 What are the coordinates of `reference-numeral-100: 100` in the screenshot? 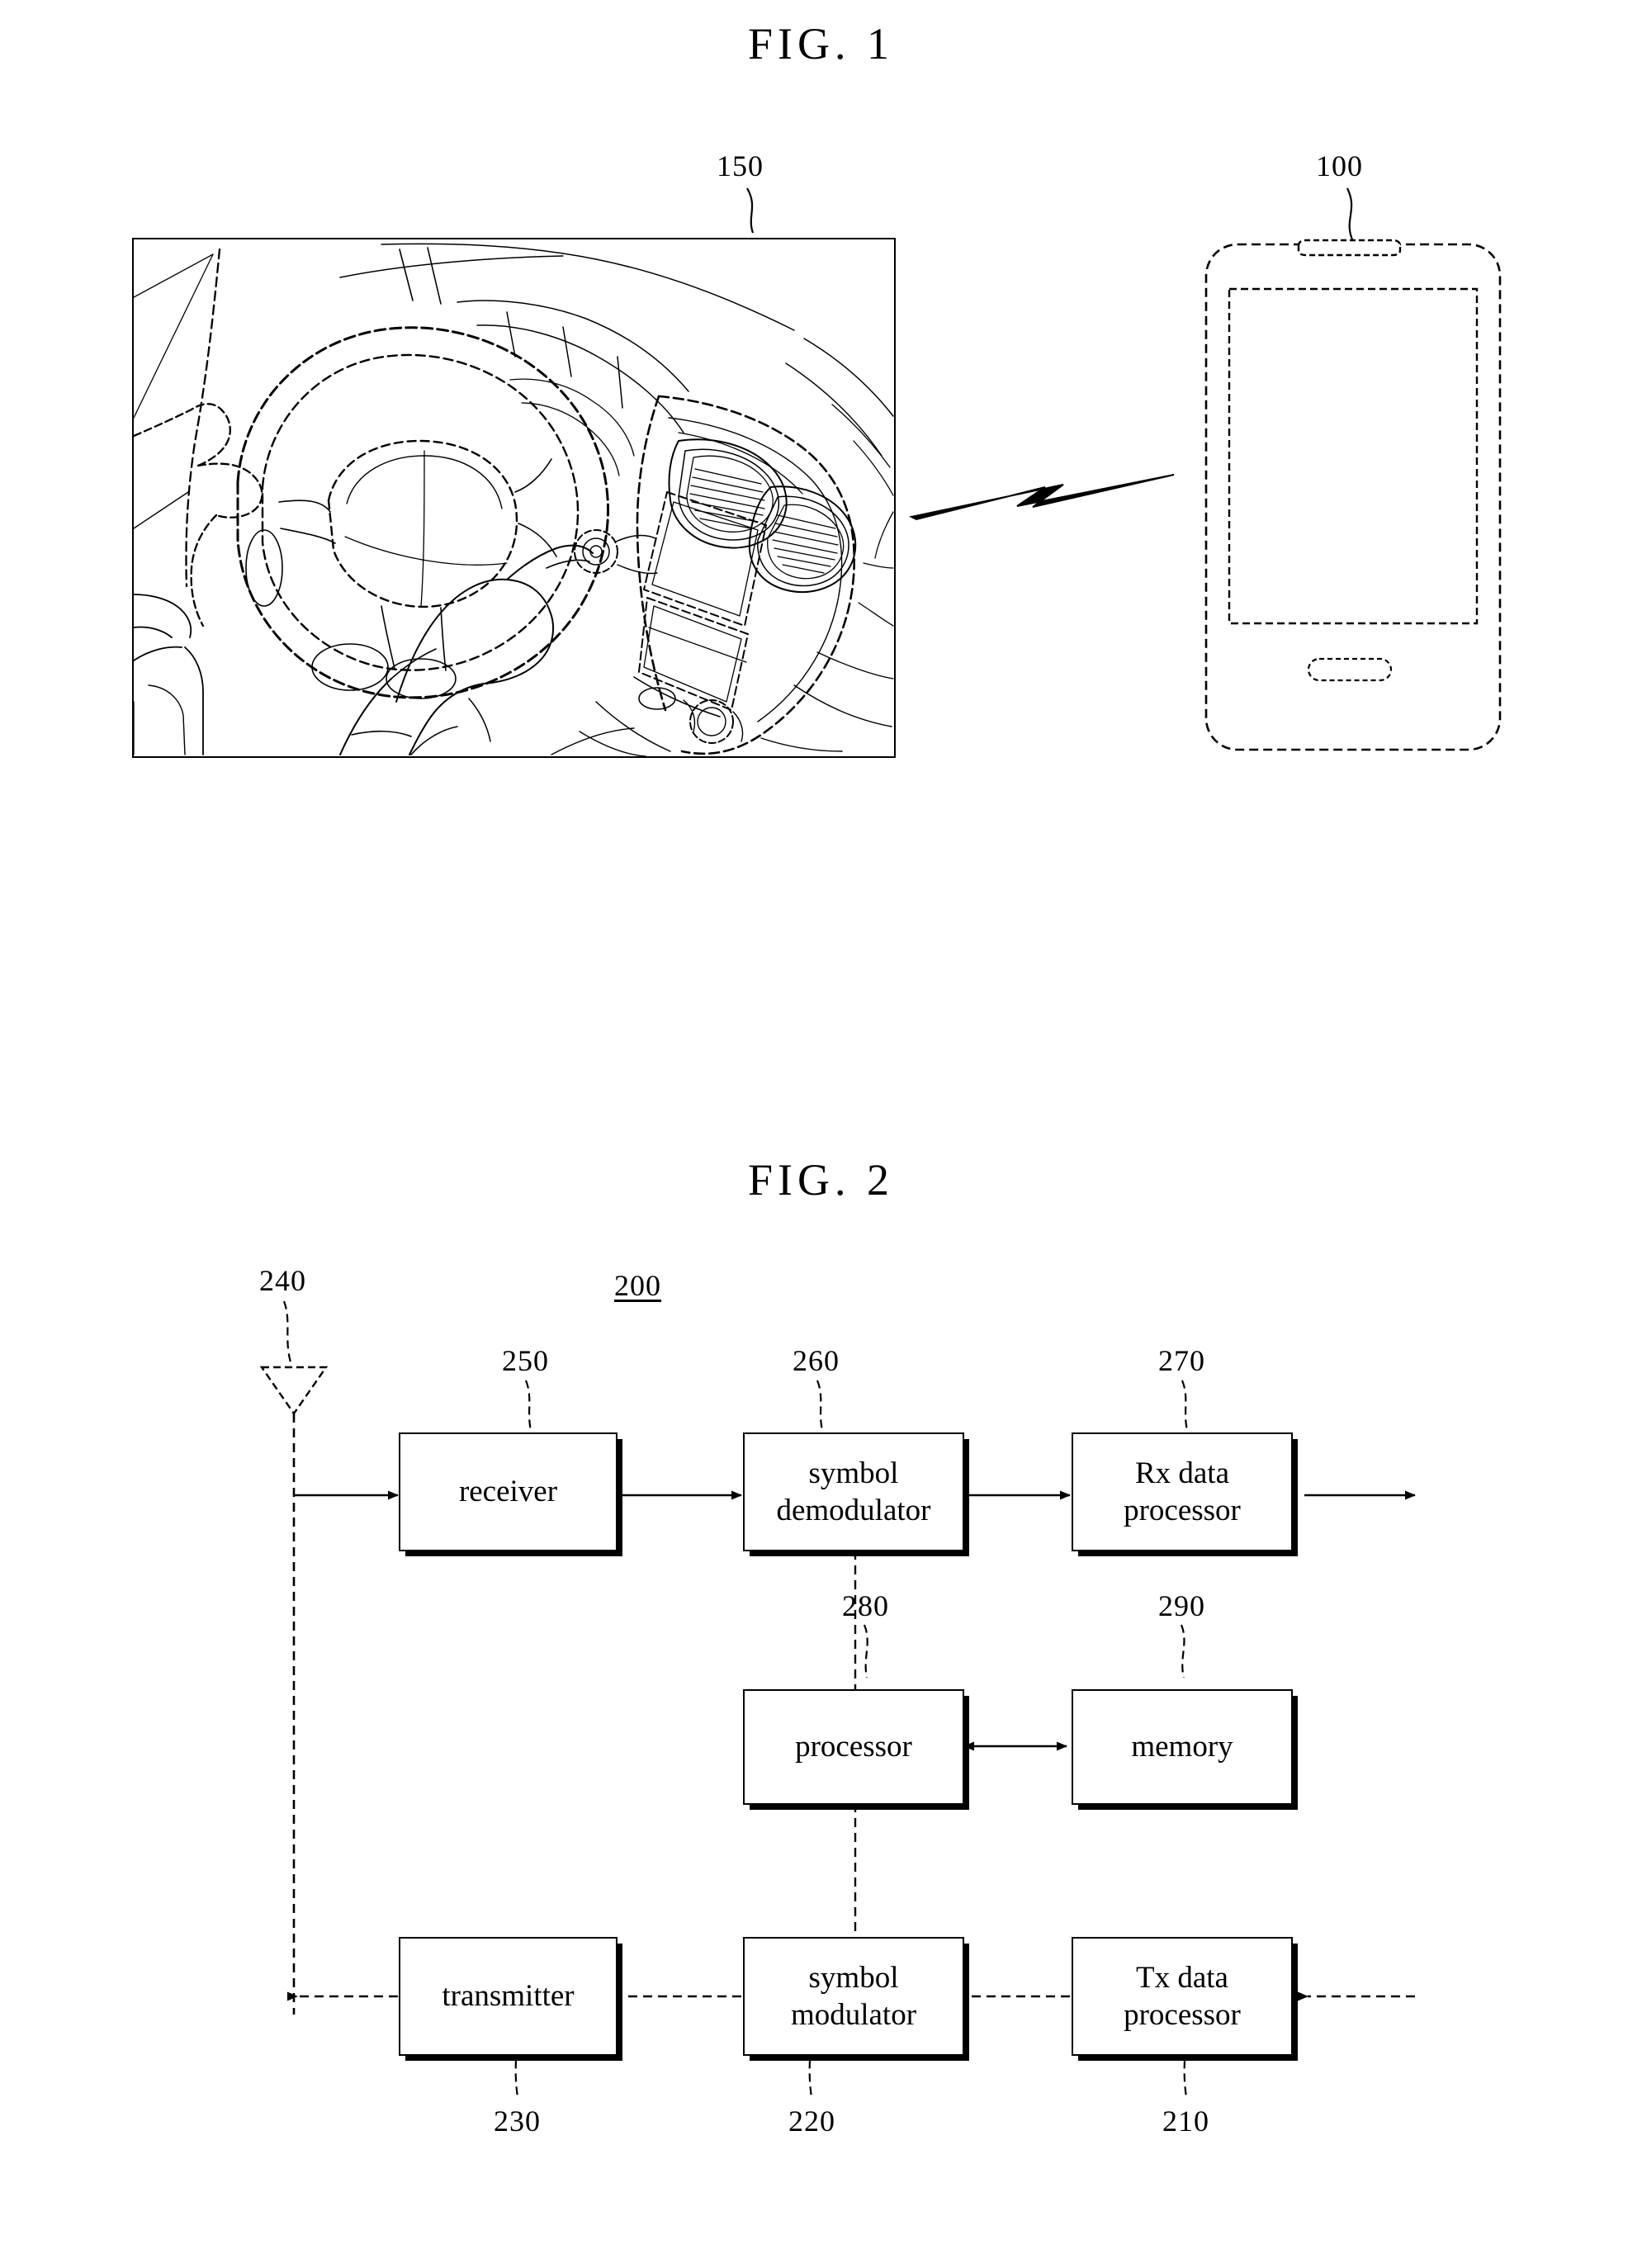 It's located at (1339, 165).